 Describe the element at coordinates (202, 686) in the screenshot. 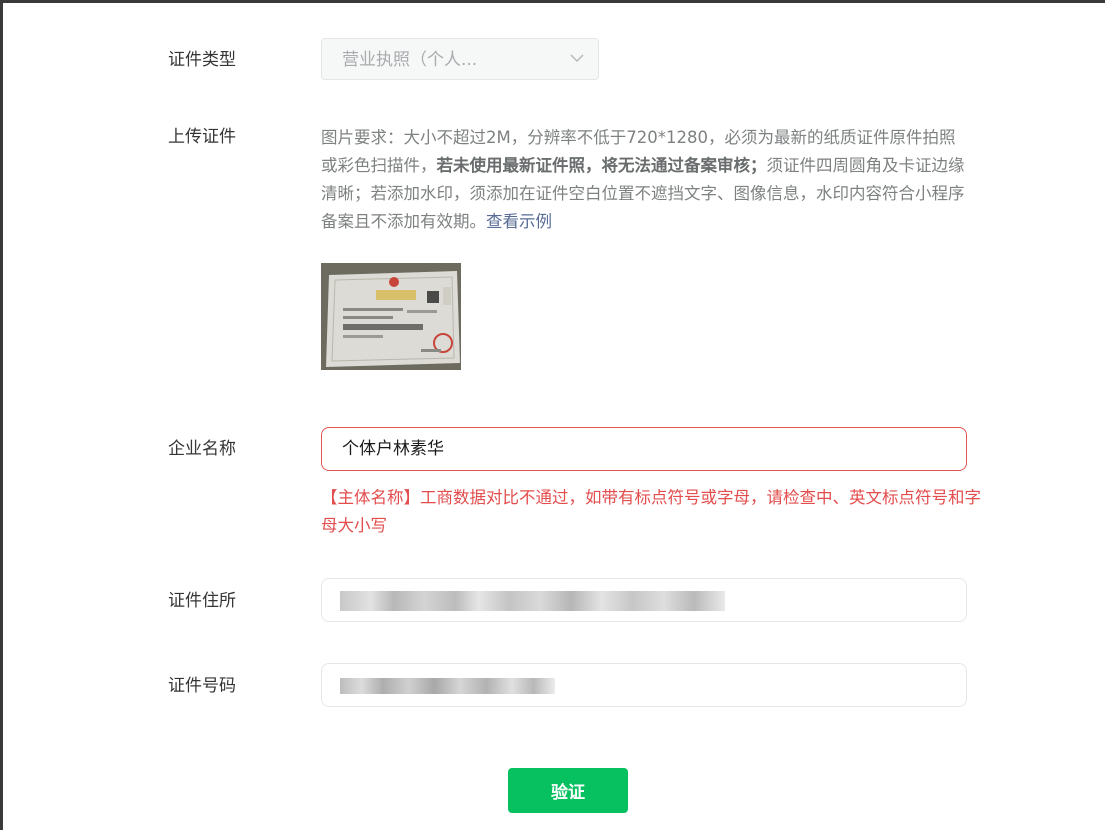

I see `id-number-label: 证件号码` at that location.